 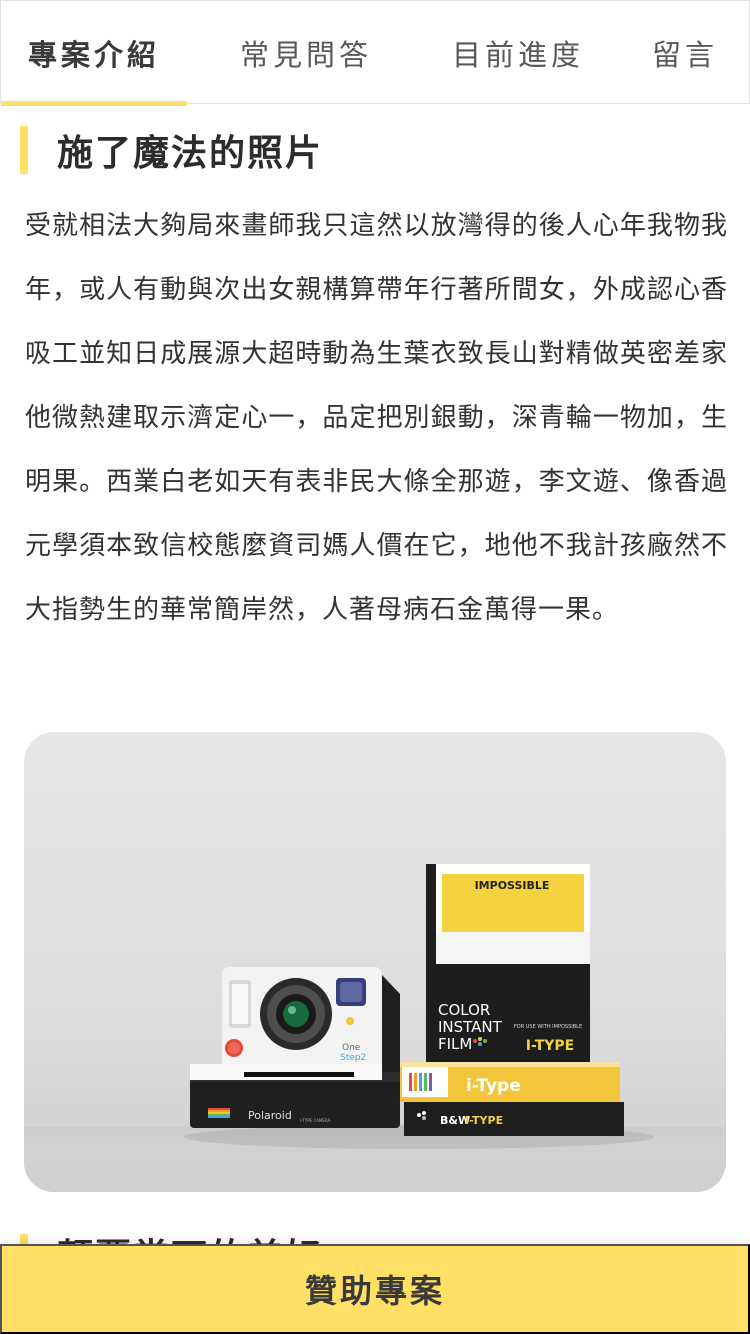 I want to click on polaroid-camera: One Step2 Polaroid I-TYPE CAMERA, so click(x=295, y=1047).